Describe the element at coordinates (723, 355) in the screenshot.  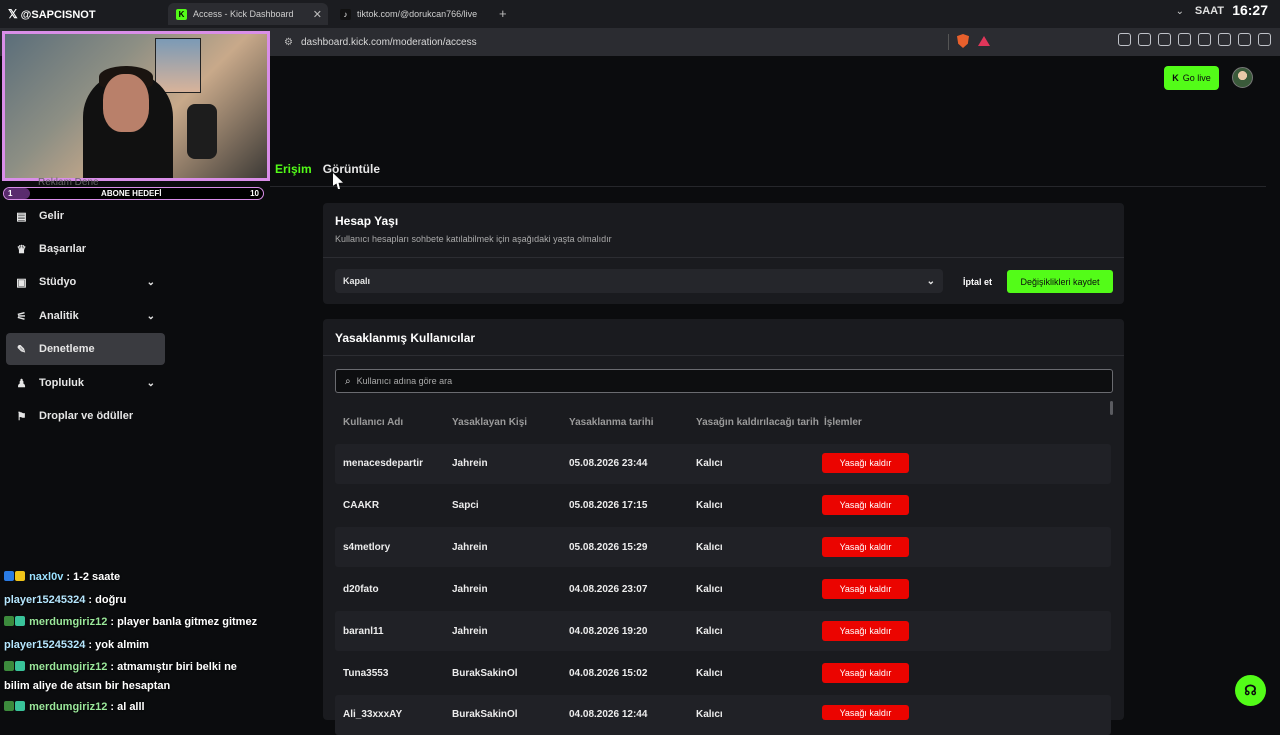
I see `divider` at that location.